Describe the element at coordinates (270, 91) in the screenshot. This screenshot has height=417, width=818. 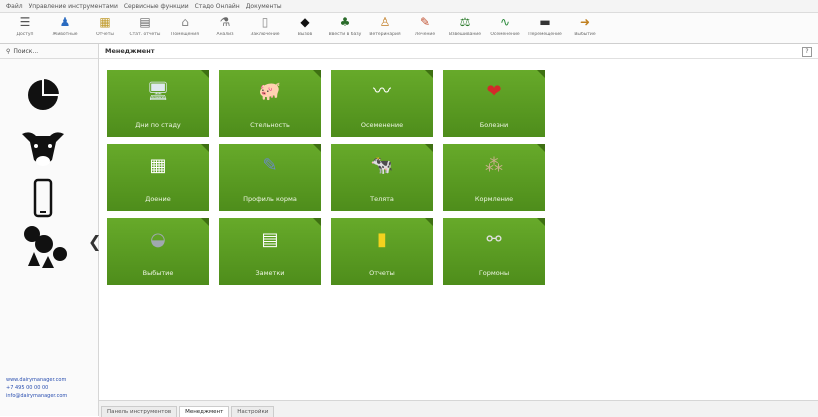
I see `pig-icon: 🐖` at that location.